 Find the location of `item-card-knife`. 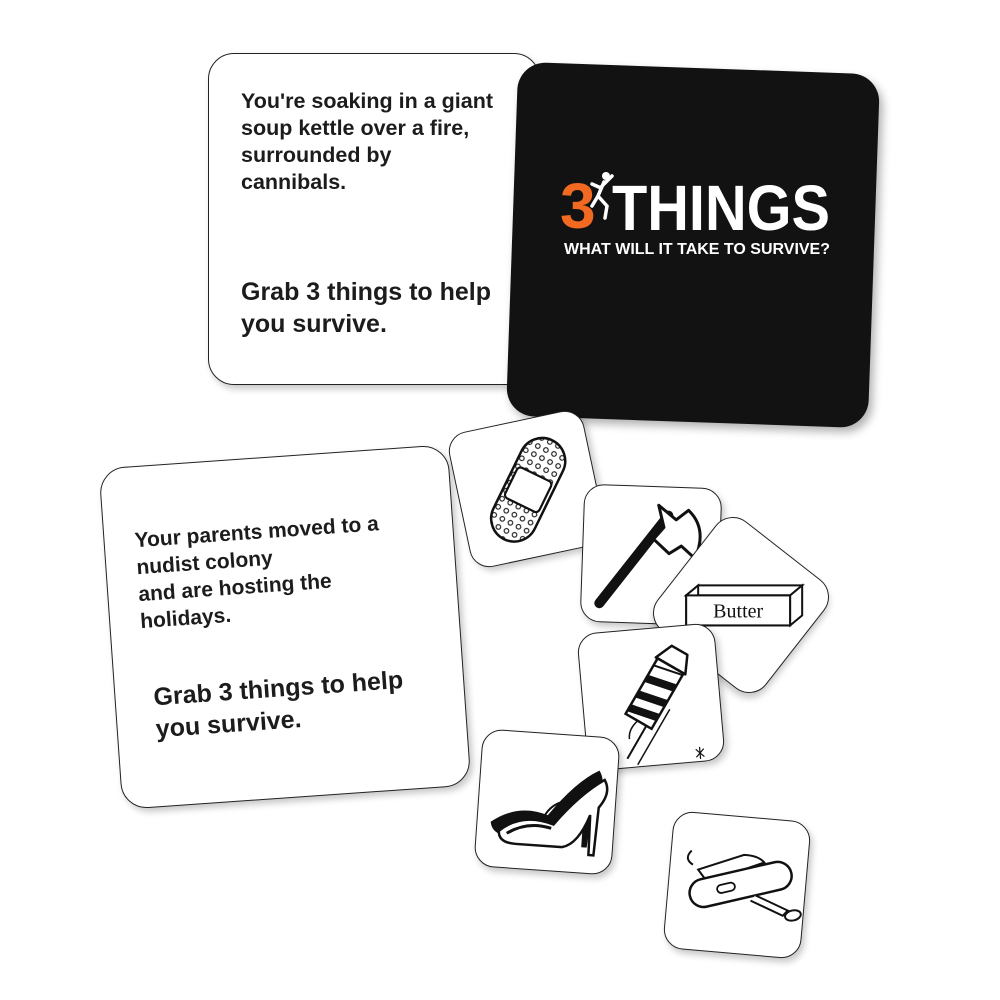

item-card-knife is located at coordinates (737, 885).